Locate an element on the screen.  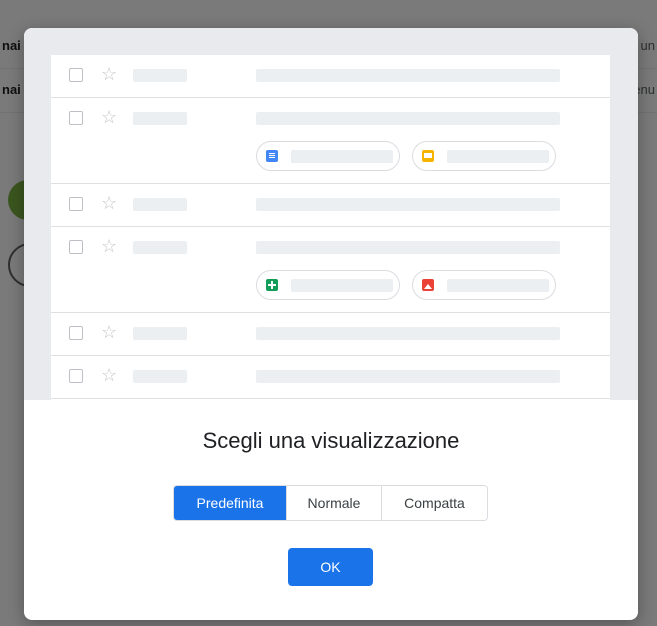
slides-icon is located at coordinates (428, 156).